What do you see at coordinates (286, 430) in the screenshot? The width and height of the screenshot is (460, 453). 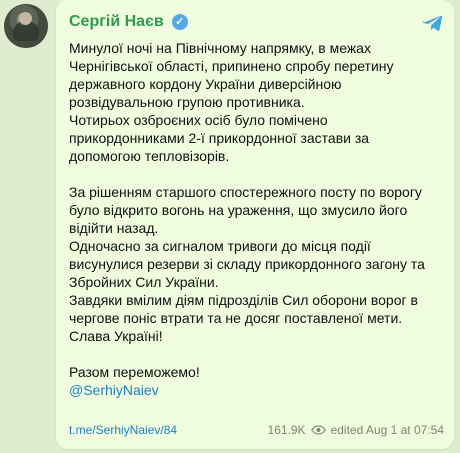 I see `view-count: 161.9K` at bounding box center [286, 430].